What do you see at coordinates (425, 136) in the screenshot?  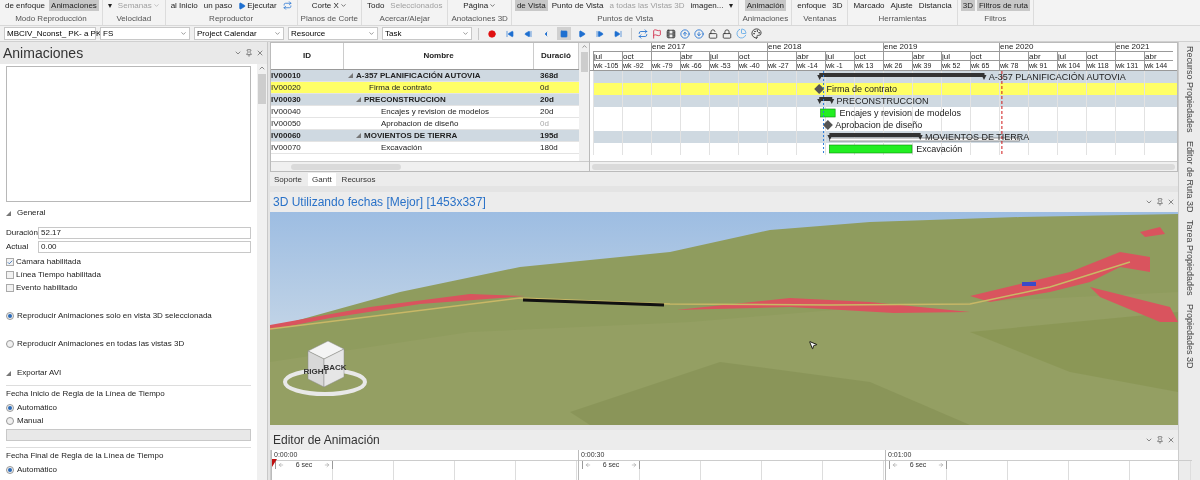 I see `task-row: IV00060 MOVIENTOS DE TIERRA 195d` at bounding box center [425, 136].